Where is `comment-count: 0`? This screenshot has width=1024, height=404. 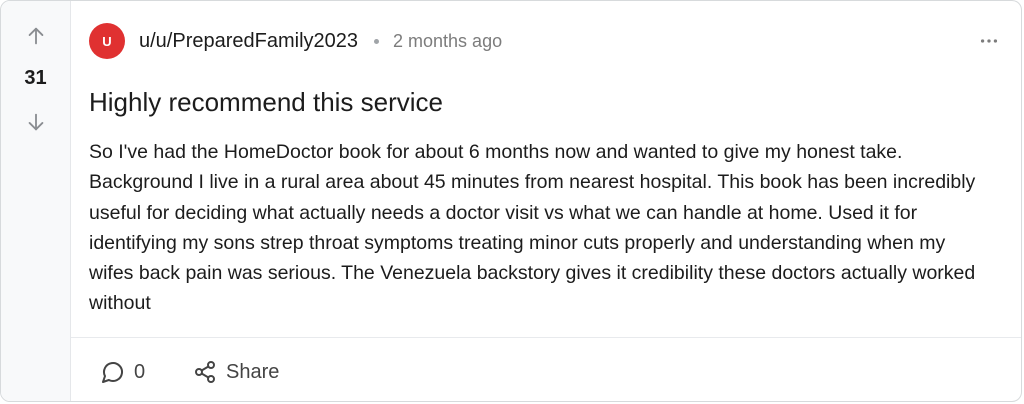
comment-count: 0 is located at coordinates (140, 371).